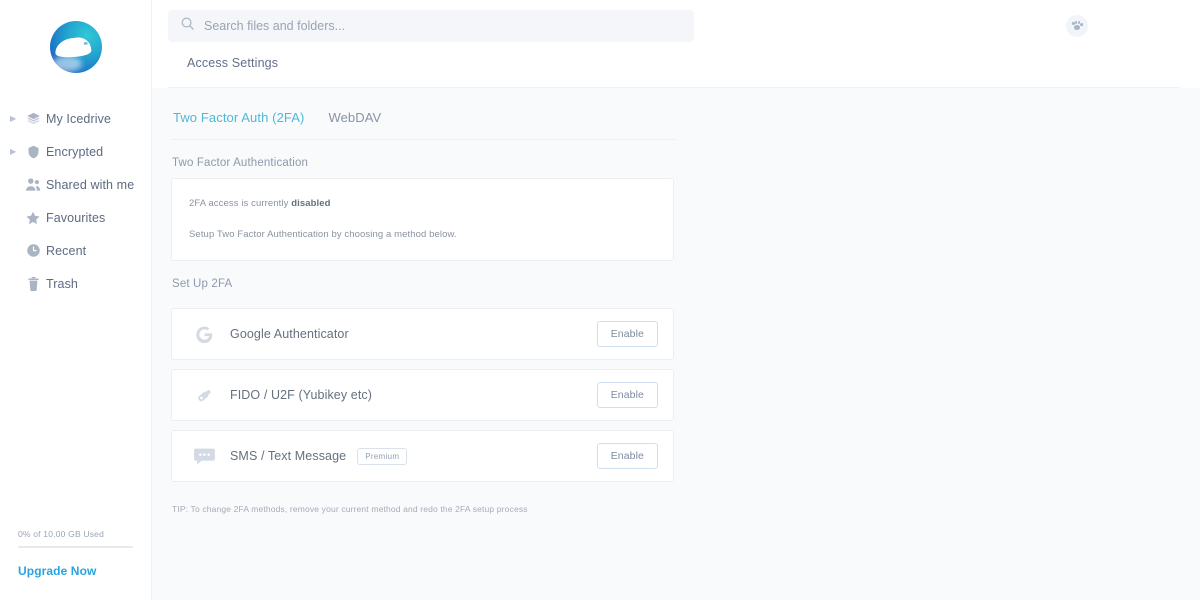  Describe the element at coordinates (33, 284) in the screenshot. I see `trash-icon` at that location.